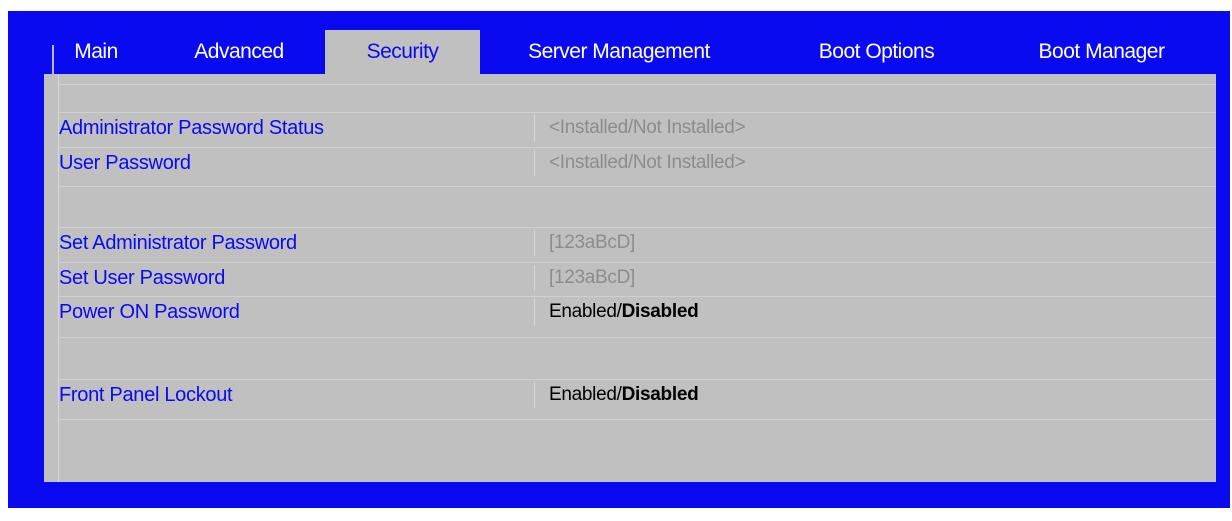 The image size is (1232, 521). Describe the element at coordinates (125, 163) in the screenshot. I see `user-password-status-label: User Password` at that location.